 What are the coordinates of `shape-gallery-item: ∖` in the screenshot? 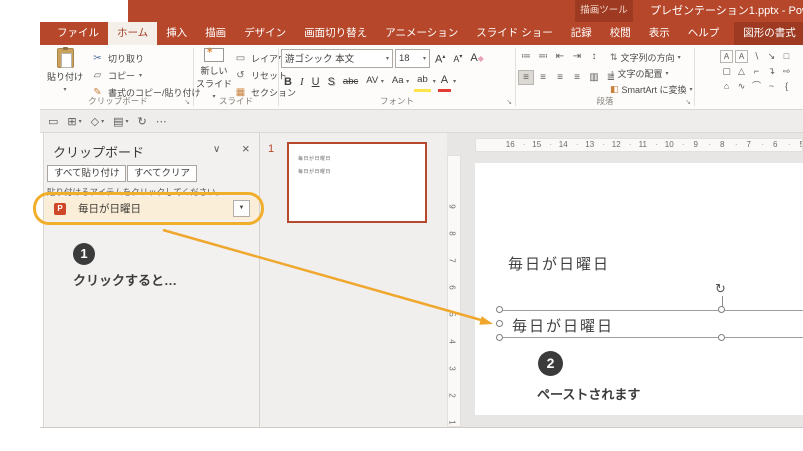 It's located at (756, 56).